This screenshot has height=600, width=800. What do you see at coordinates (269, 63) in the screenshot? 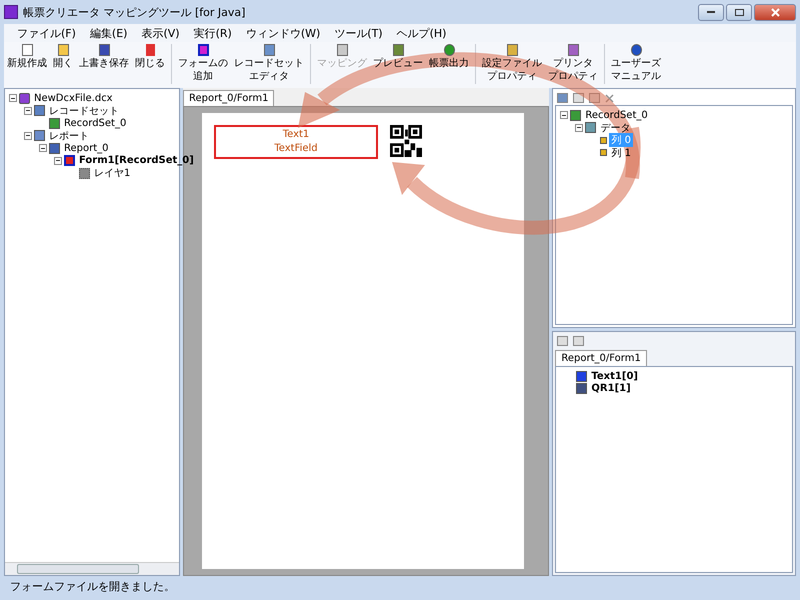
I see `toolbar-button: レコードセット エディタ` at bounding box center [269, 63].